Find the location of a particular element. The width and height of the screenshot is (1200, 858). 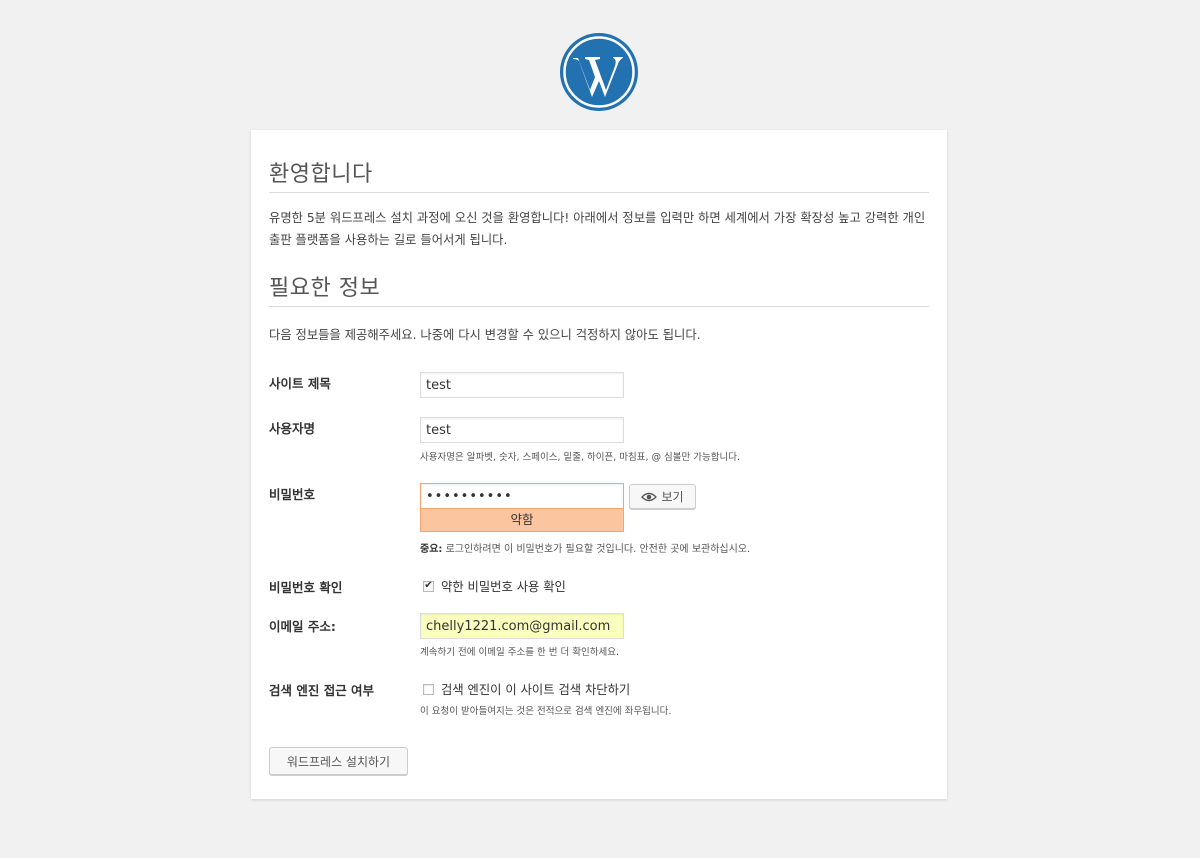

weak-password-confirm: ✔ 약한 비밀번호 사용 확인 is located at coordinates (494, 586).